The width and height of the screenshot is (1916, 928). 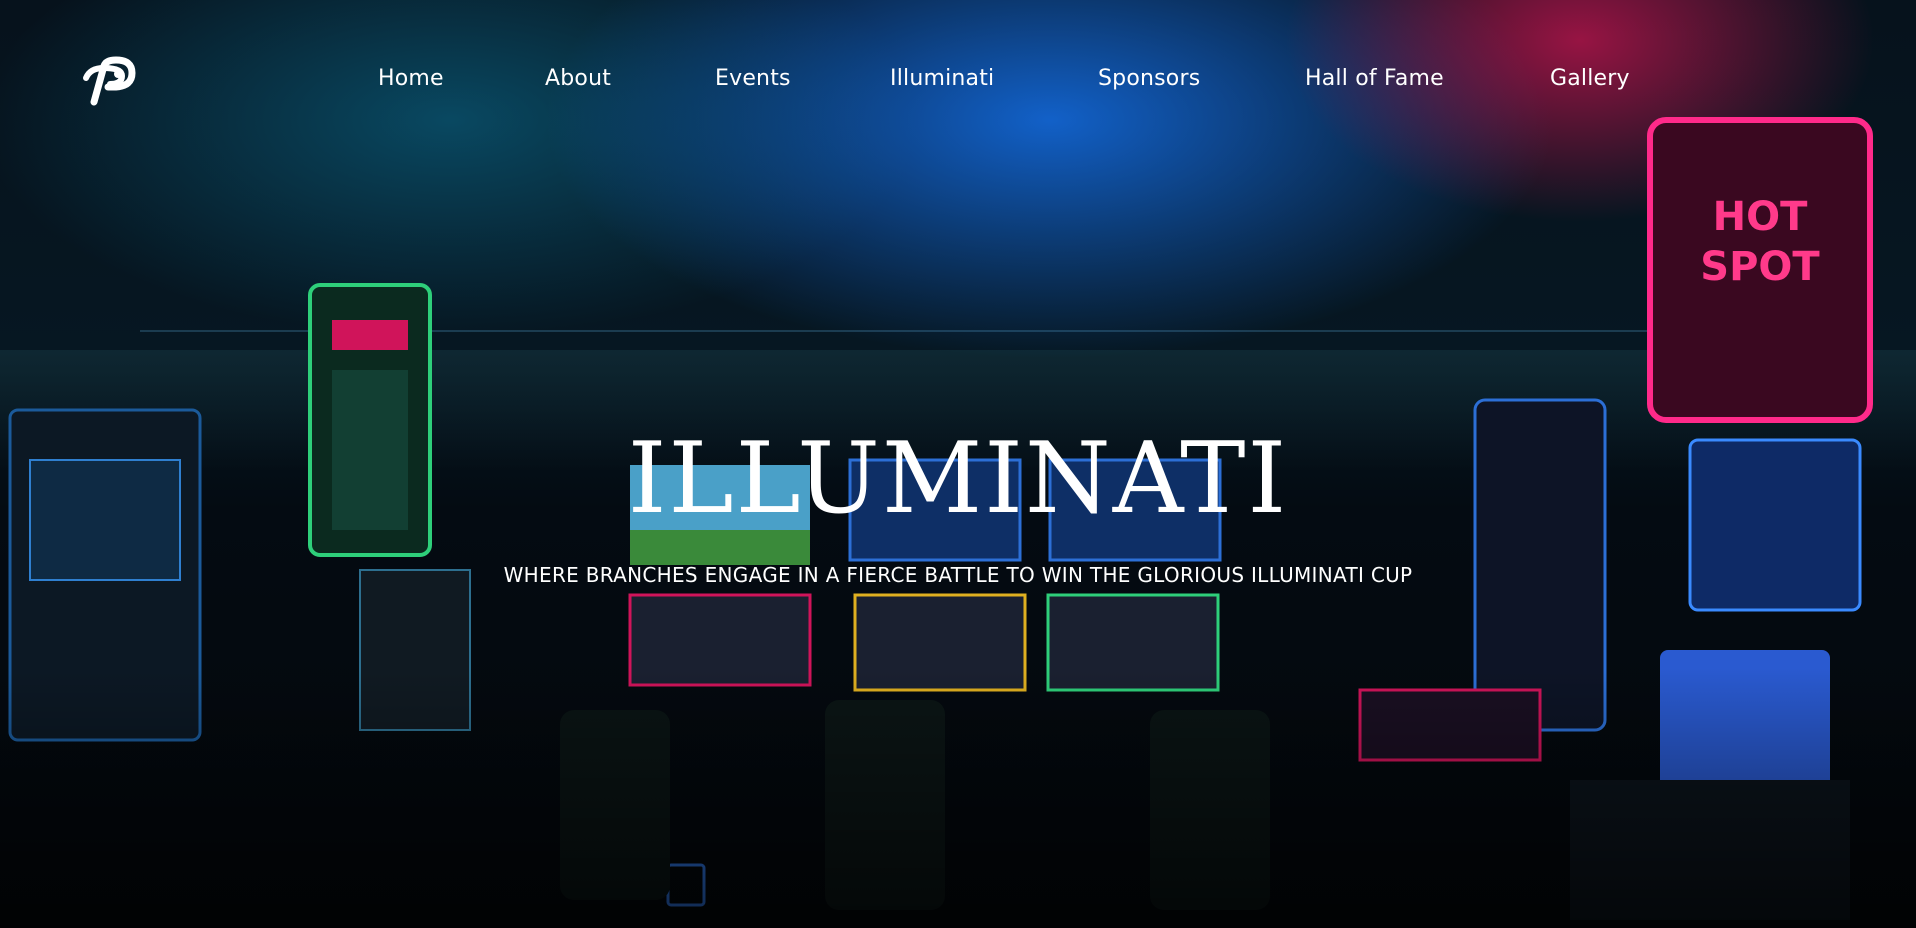 I want to click on svg-text: SPOT, so click(x=1760, y=267).